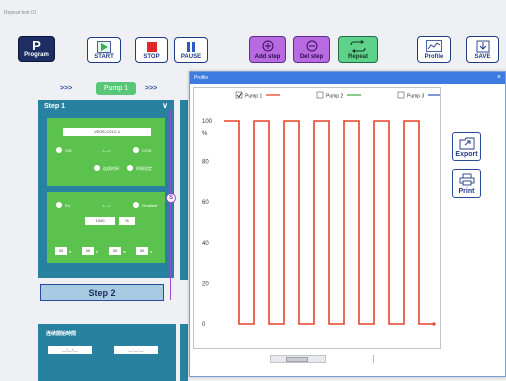  What do you see at coordinates (466, 179) in the screenshot?
I see `printer-icon` at bounding box center [466, 179].